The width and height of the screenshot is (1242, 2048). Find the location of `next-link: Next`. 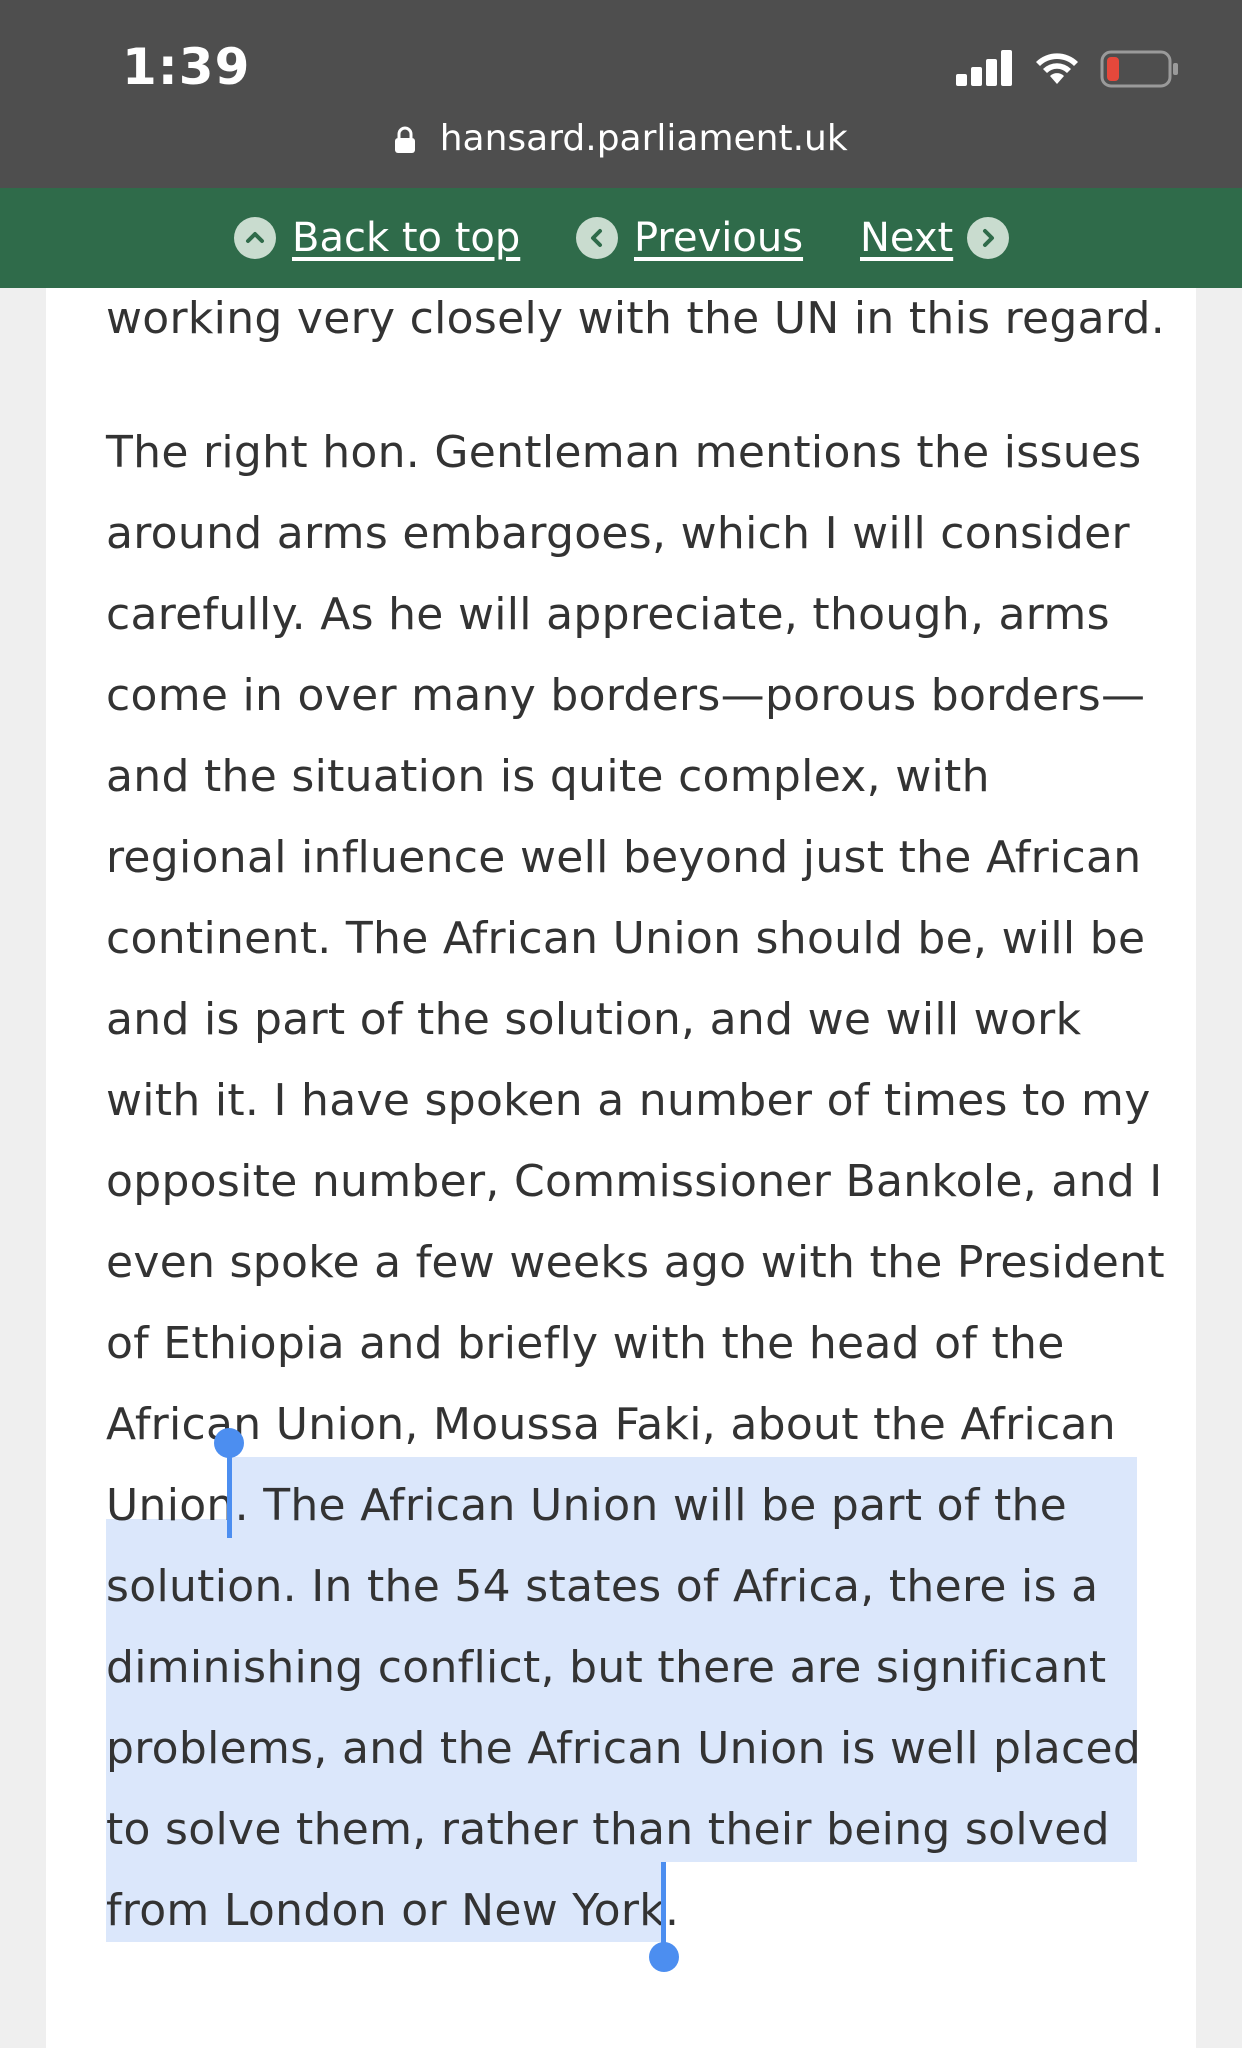

next-link: Next is located at coordinates (935, 238).